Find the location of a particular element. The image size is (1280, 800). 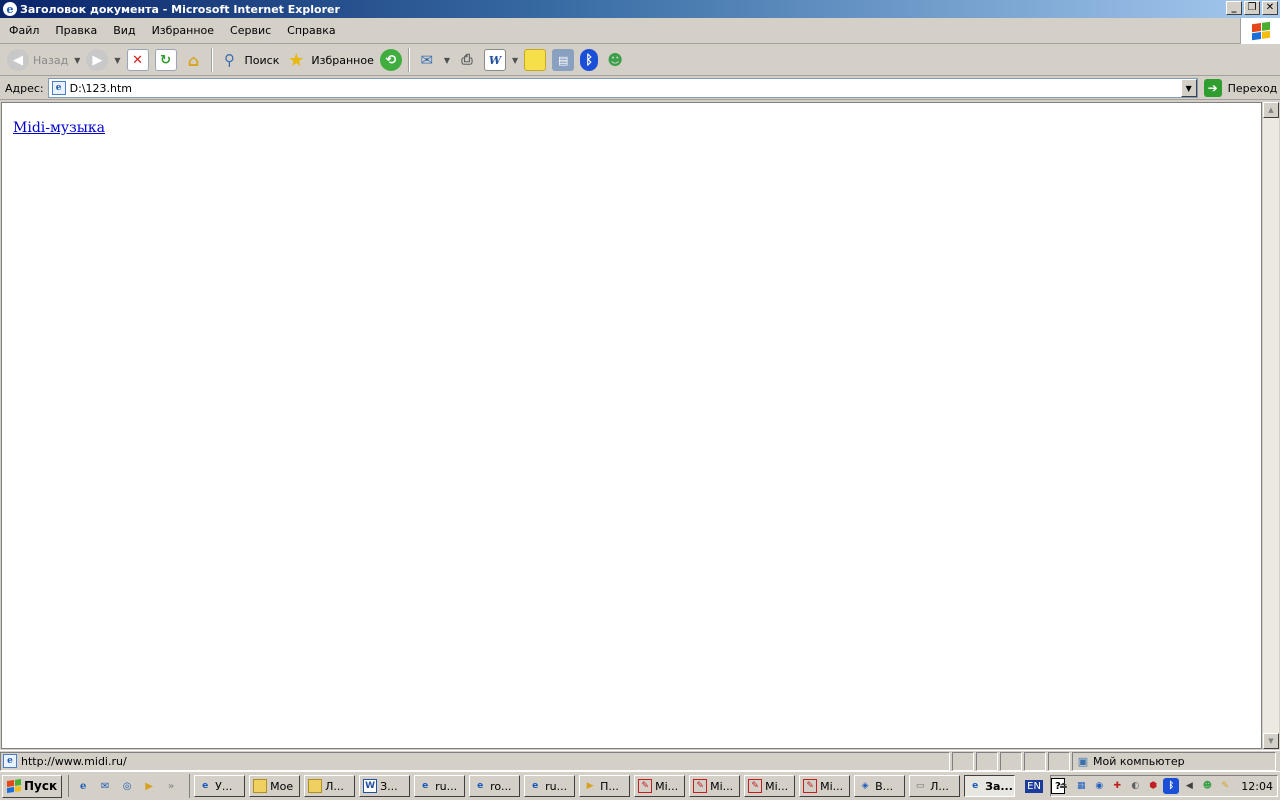

printer-icon: ⎙ is located at coordinates (467, 60).